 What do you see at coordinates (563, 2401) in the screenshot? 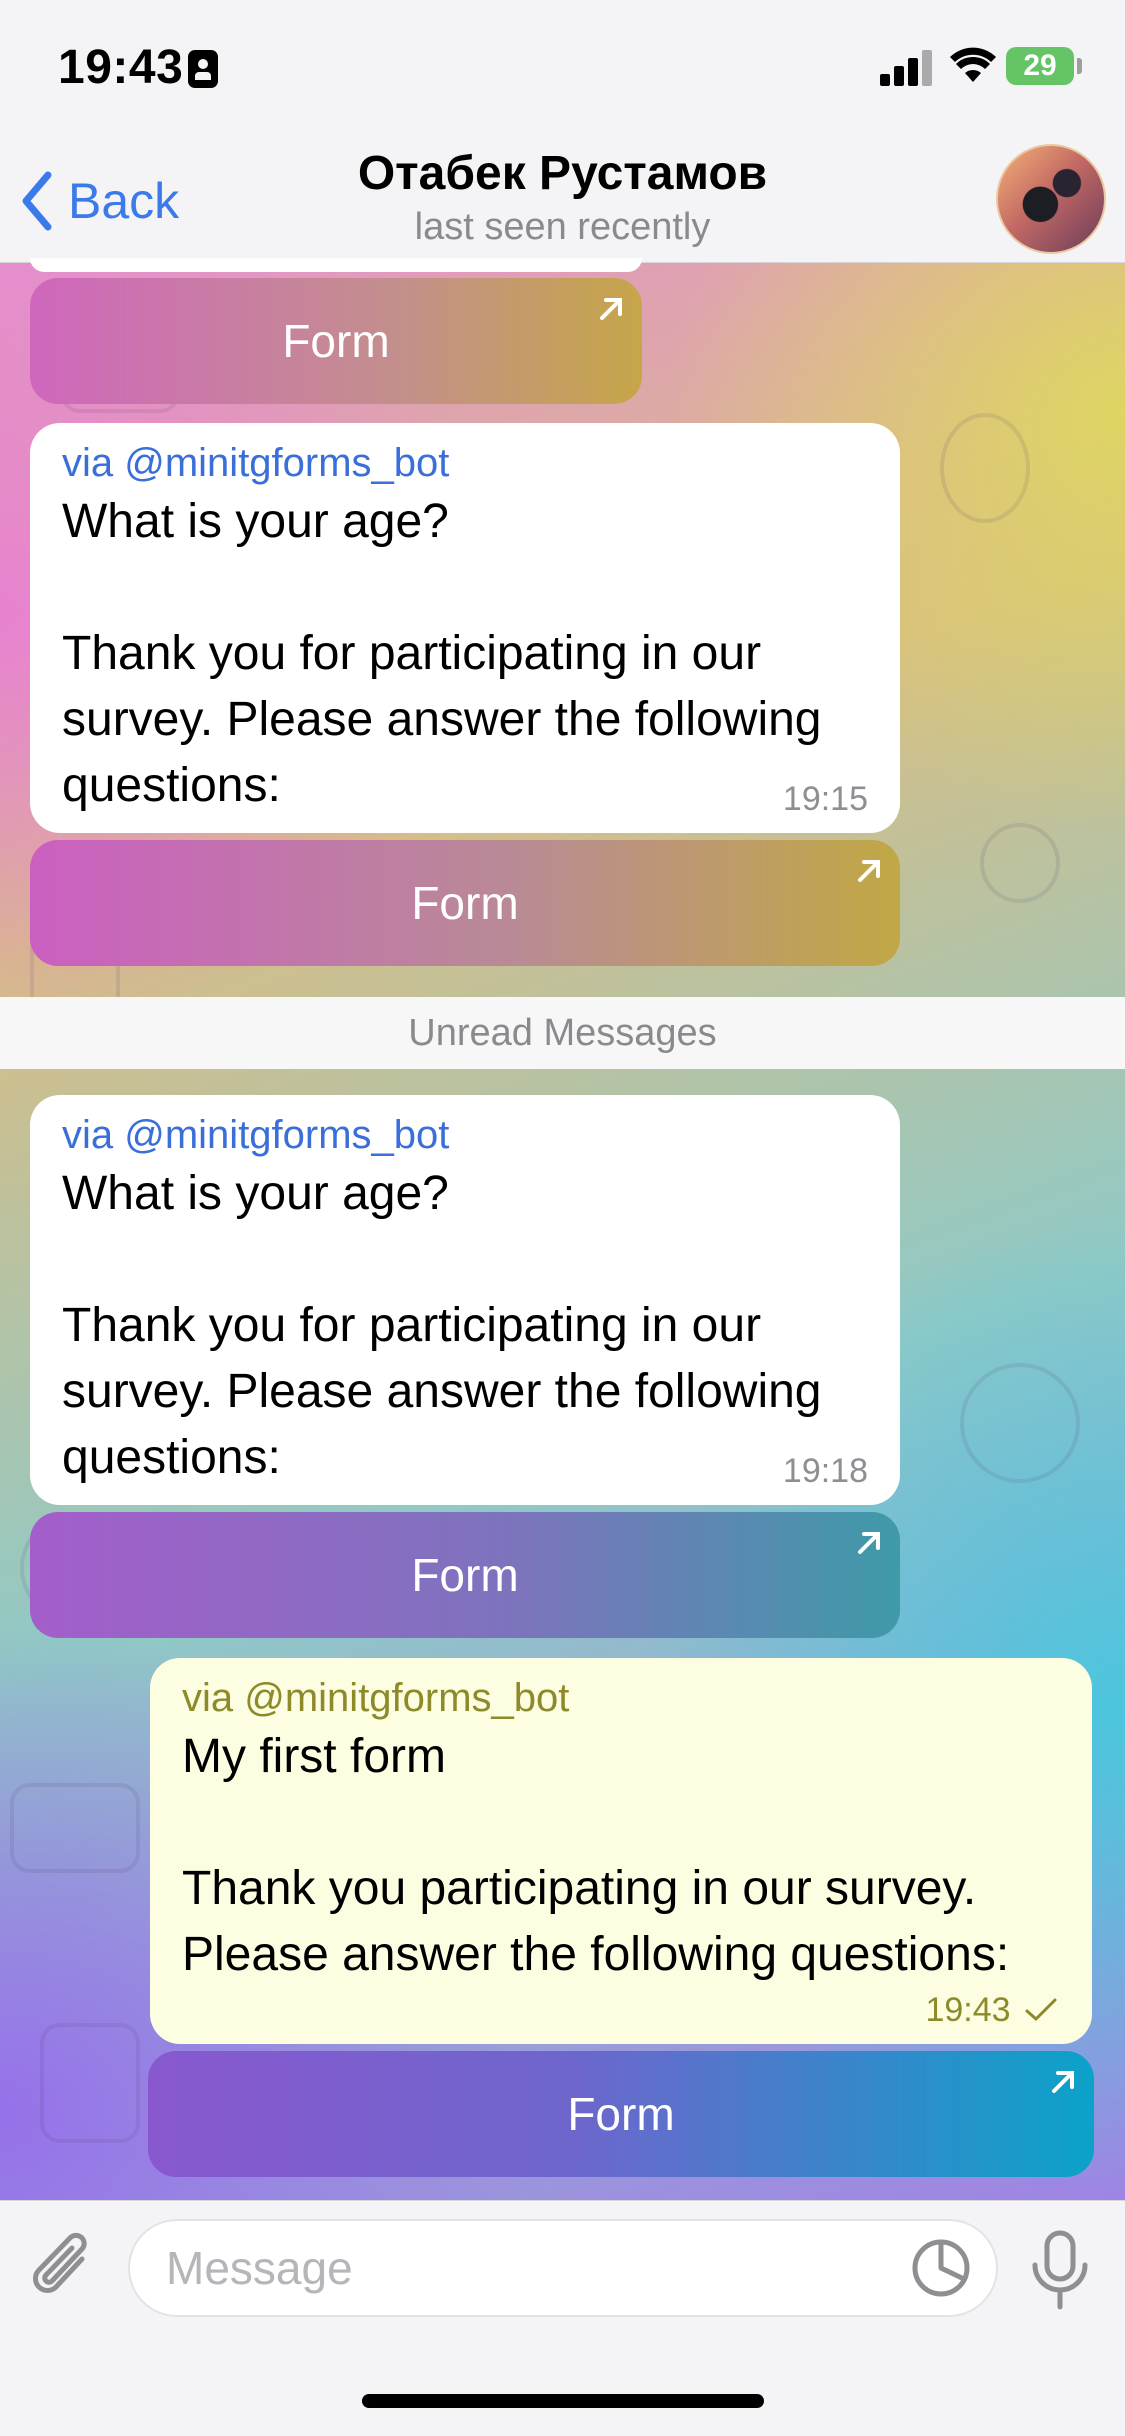
I see `home-indicator` at bounding box center [563, 2401].